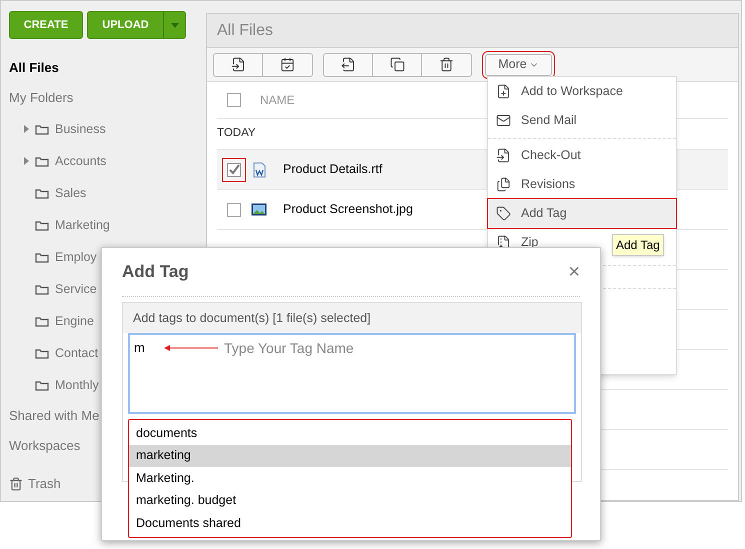  Describe the element at coordinates (289, 348) in the screenshot. I see `annotation-text: Type Your Tag Name` at that location.